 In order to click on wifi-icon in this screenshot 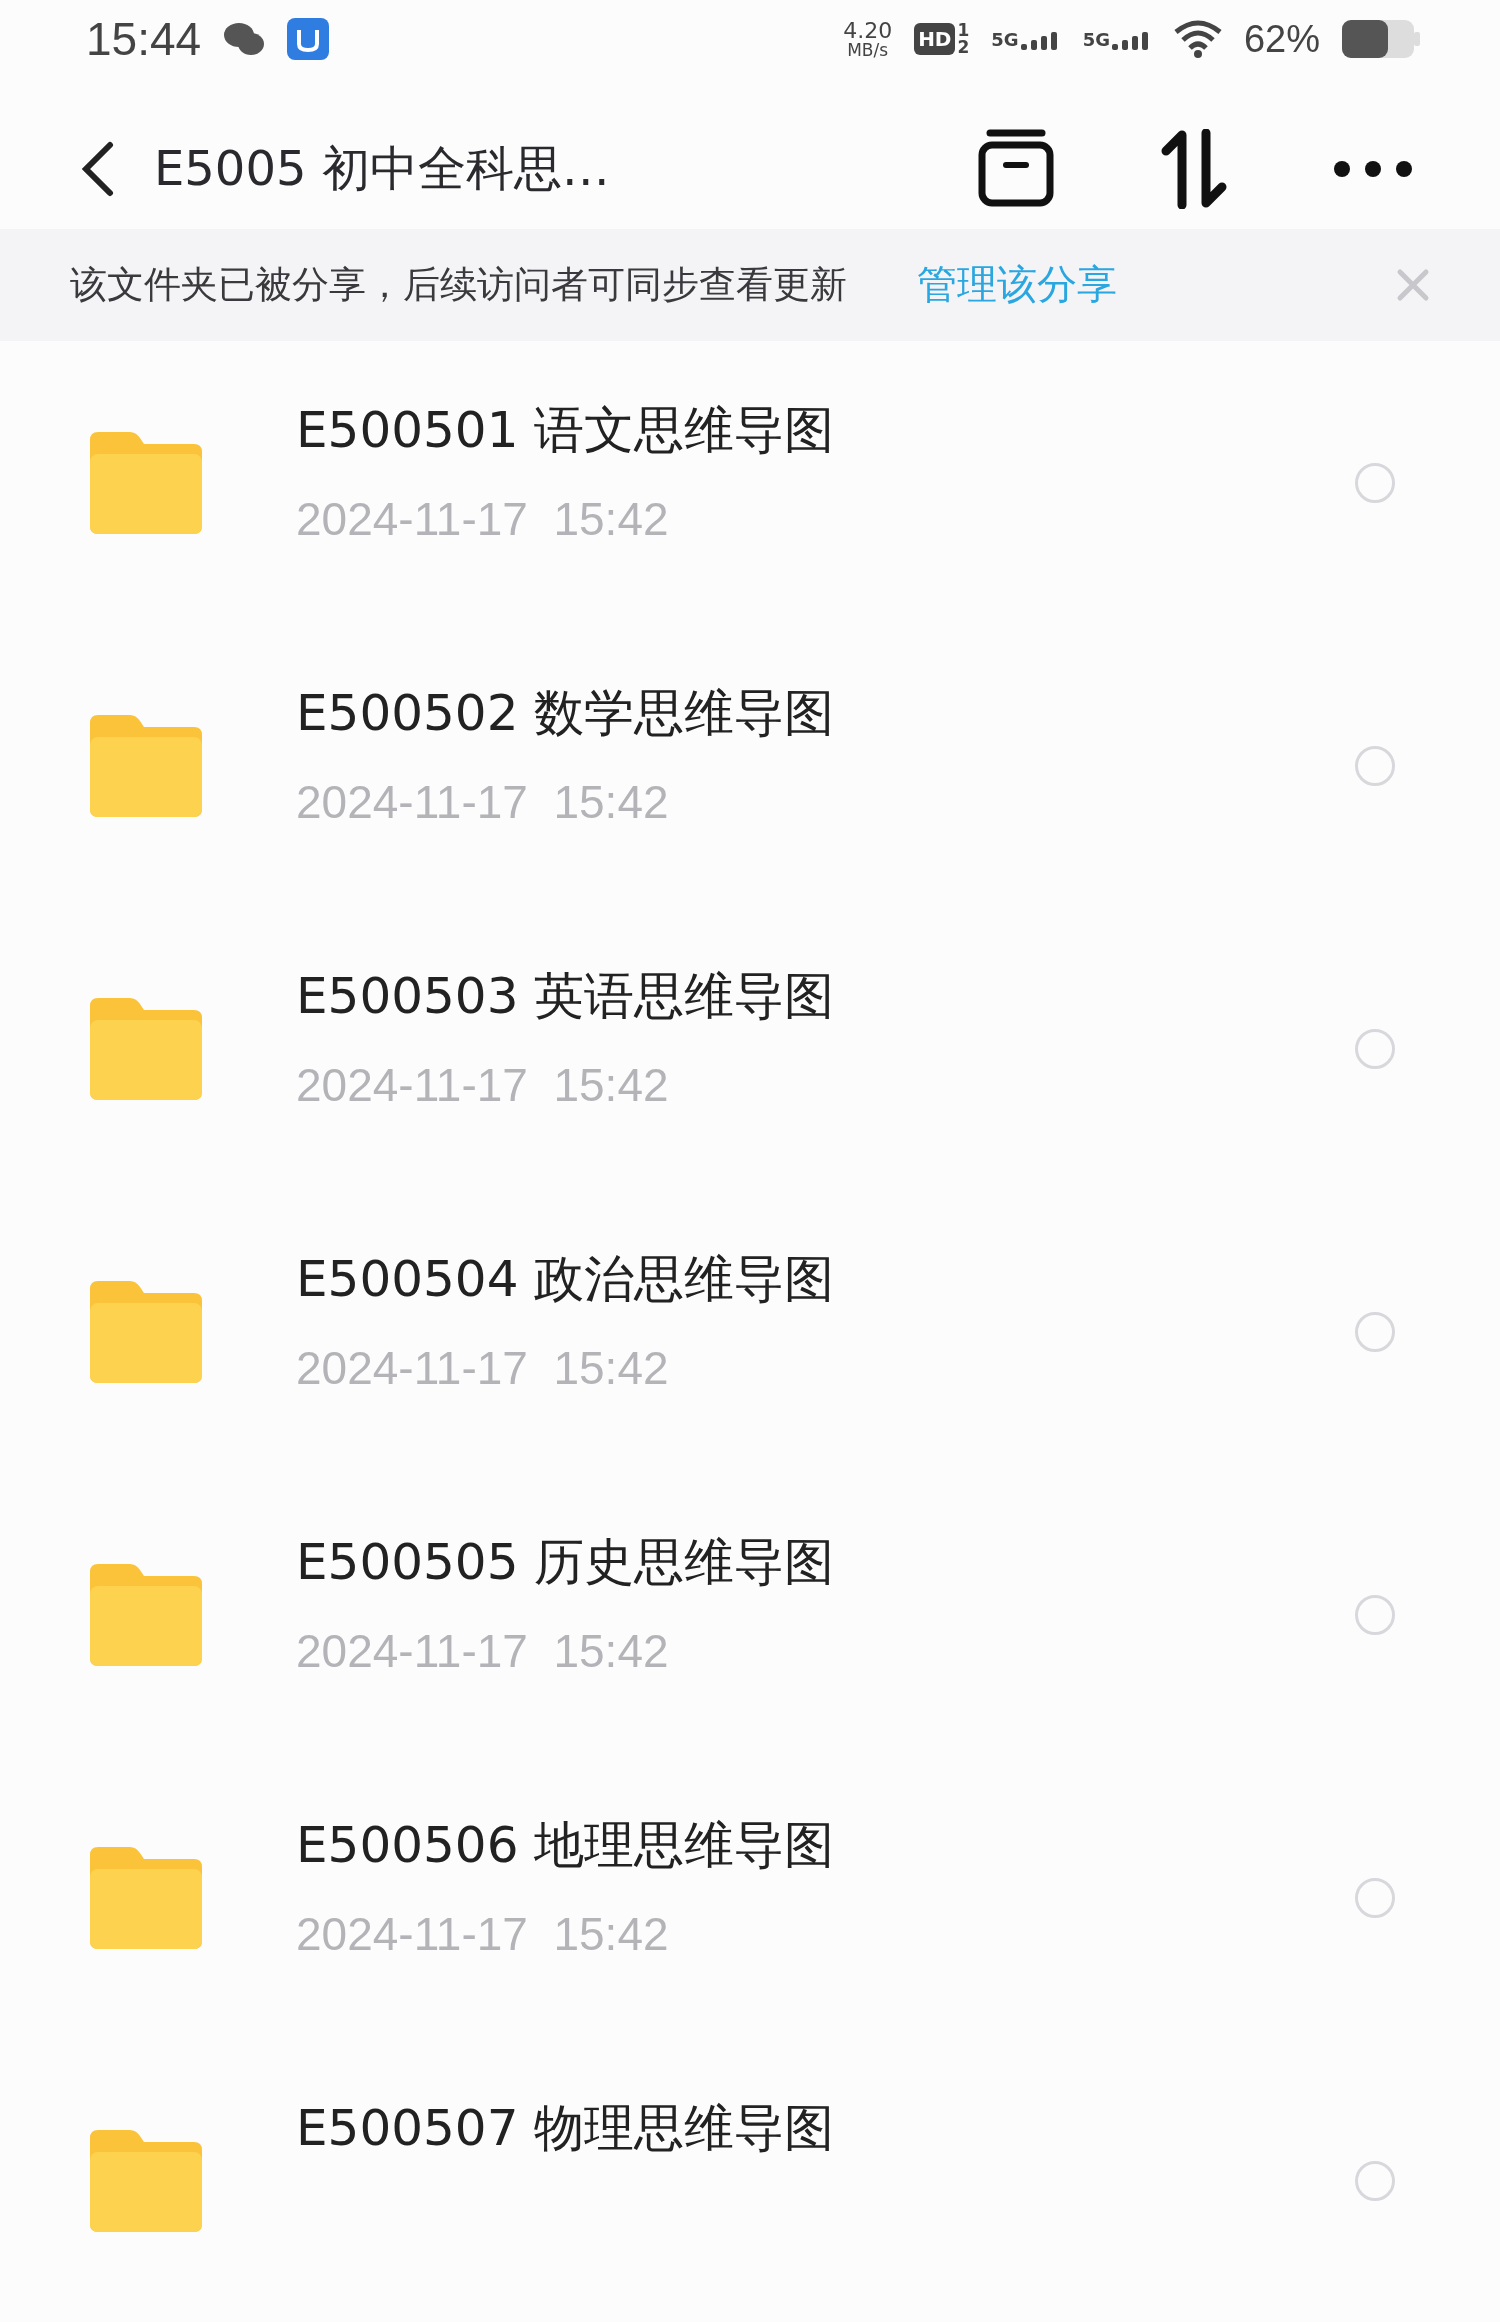, I will do `click(1197, 39)`.